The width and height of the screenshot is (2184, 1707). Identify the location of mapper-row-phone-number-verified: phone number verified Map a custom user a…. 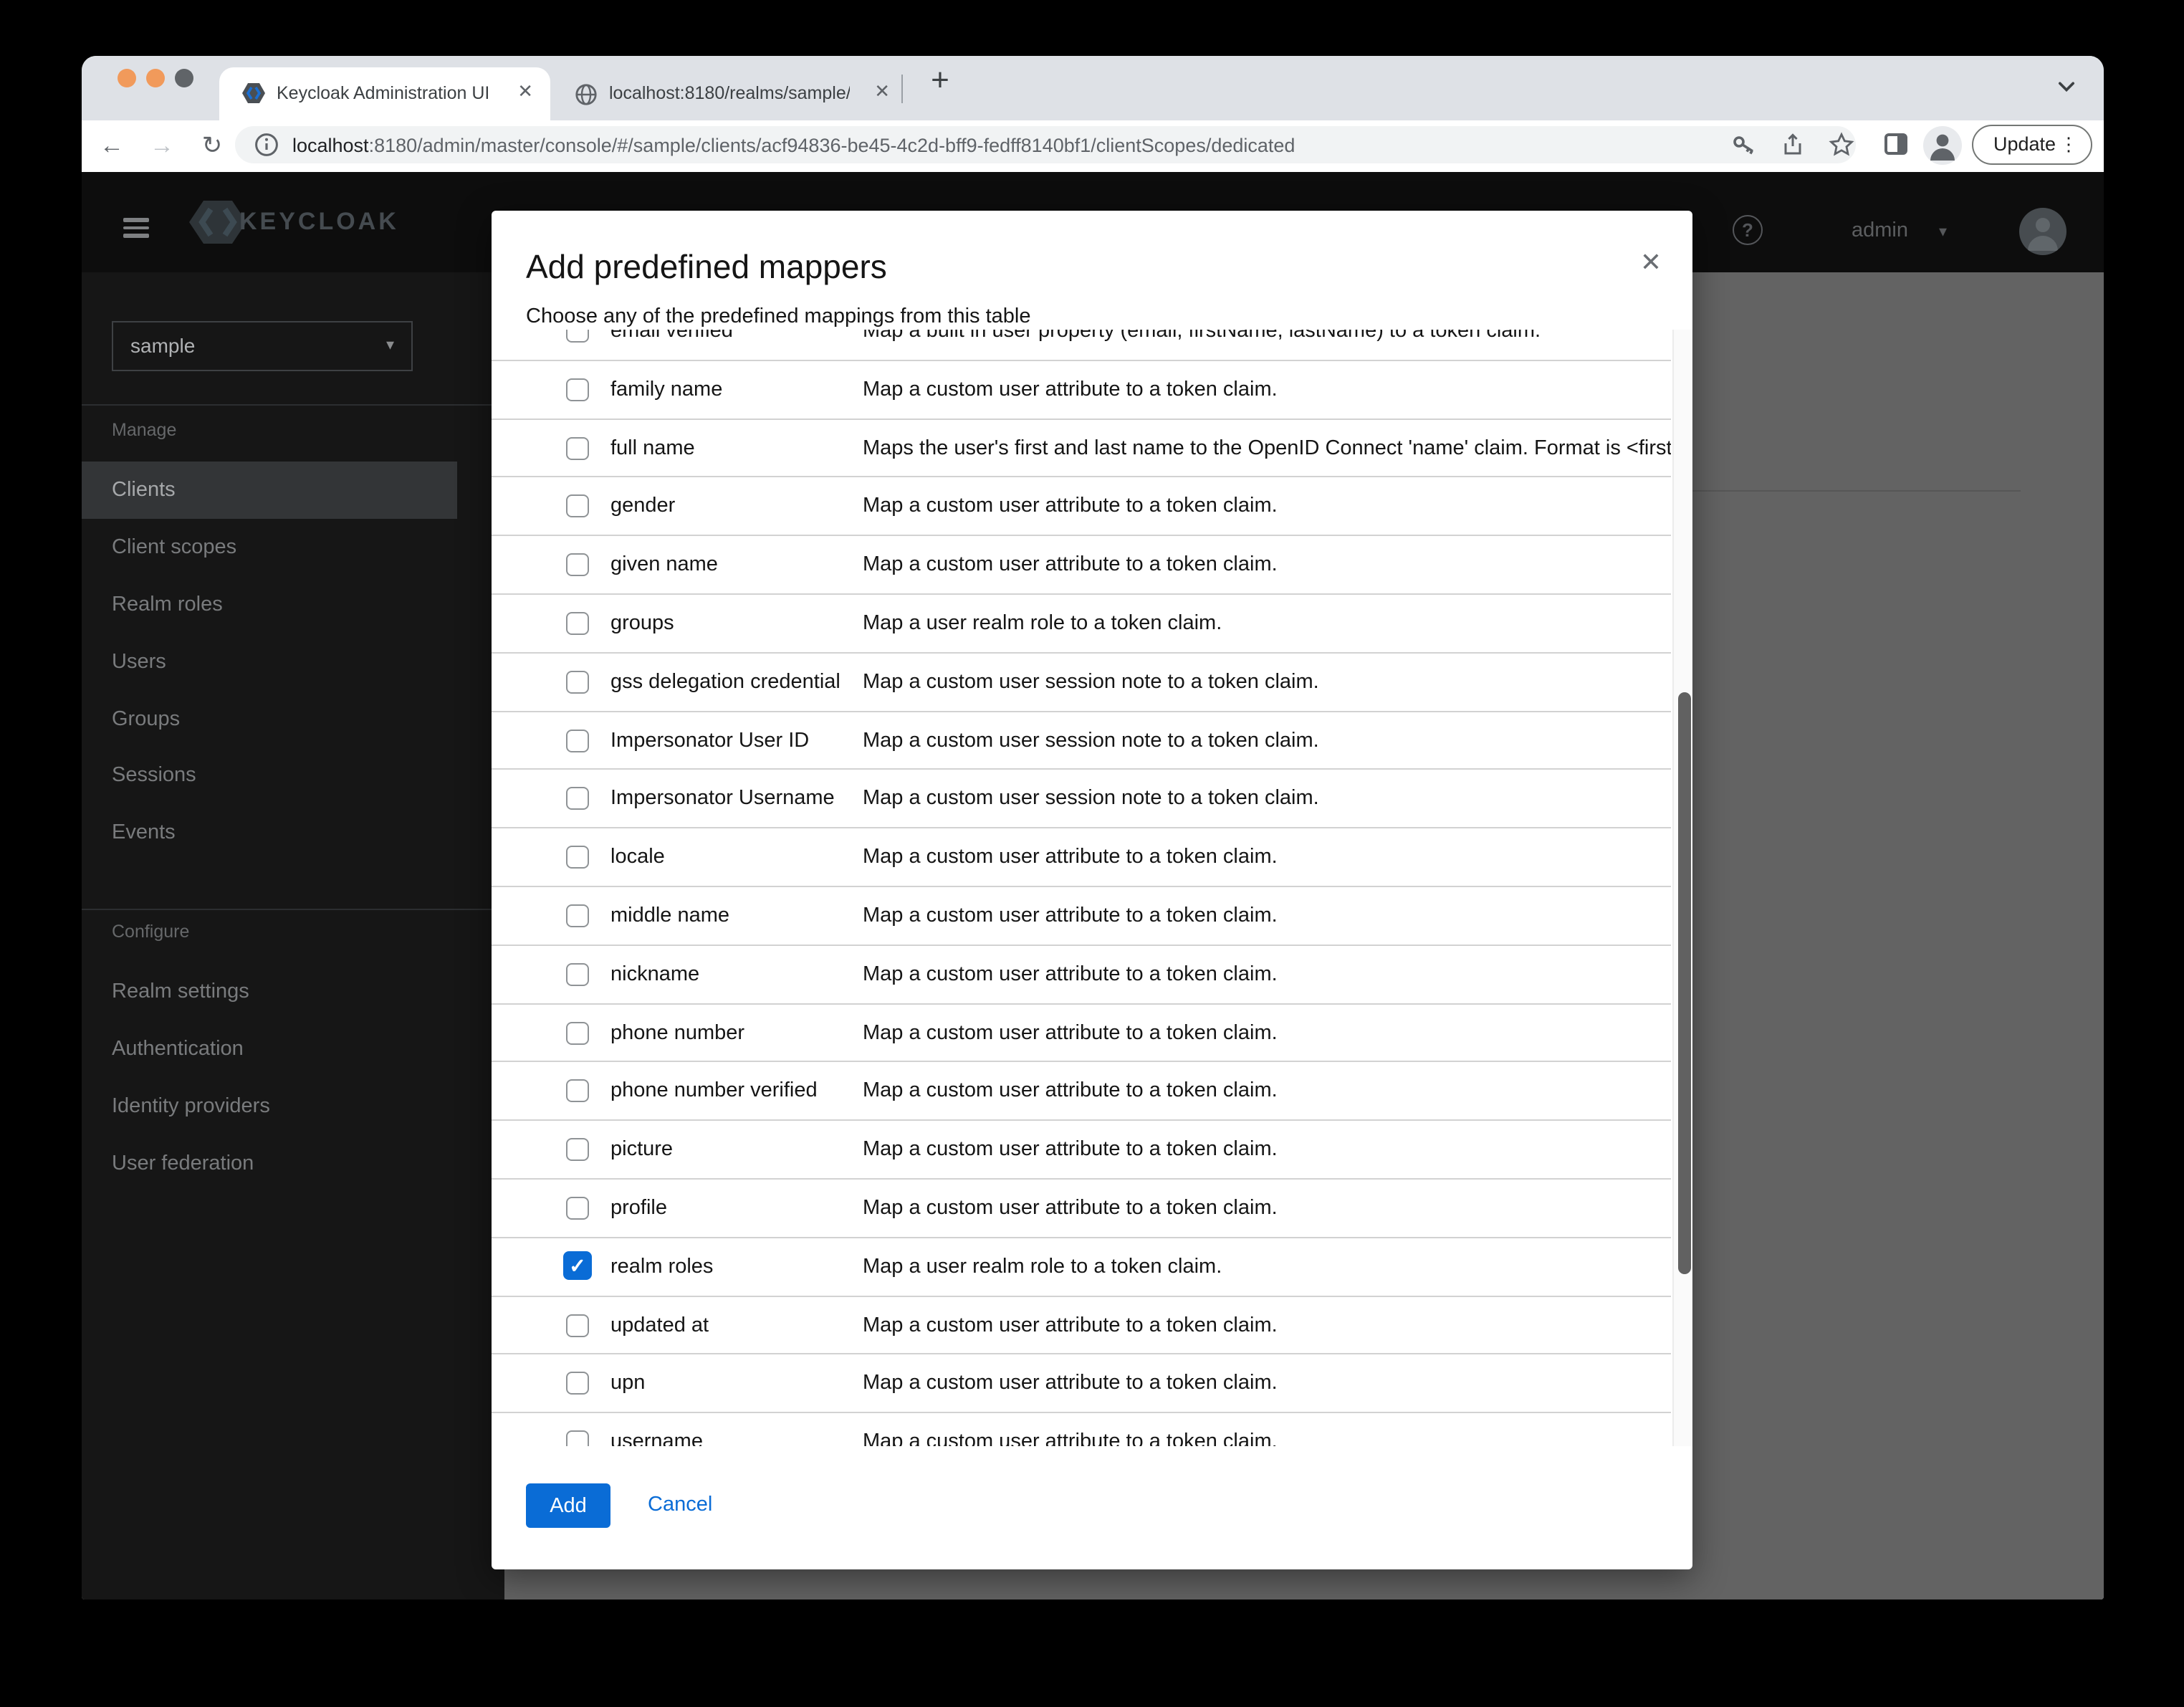
(1081, 1092).